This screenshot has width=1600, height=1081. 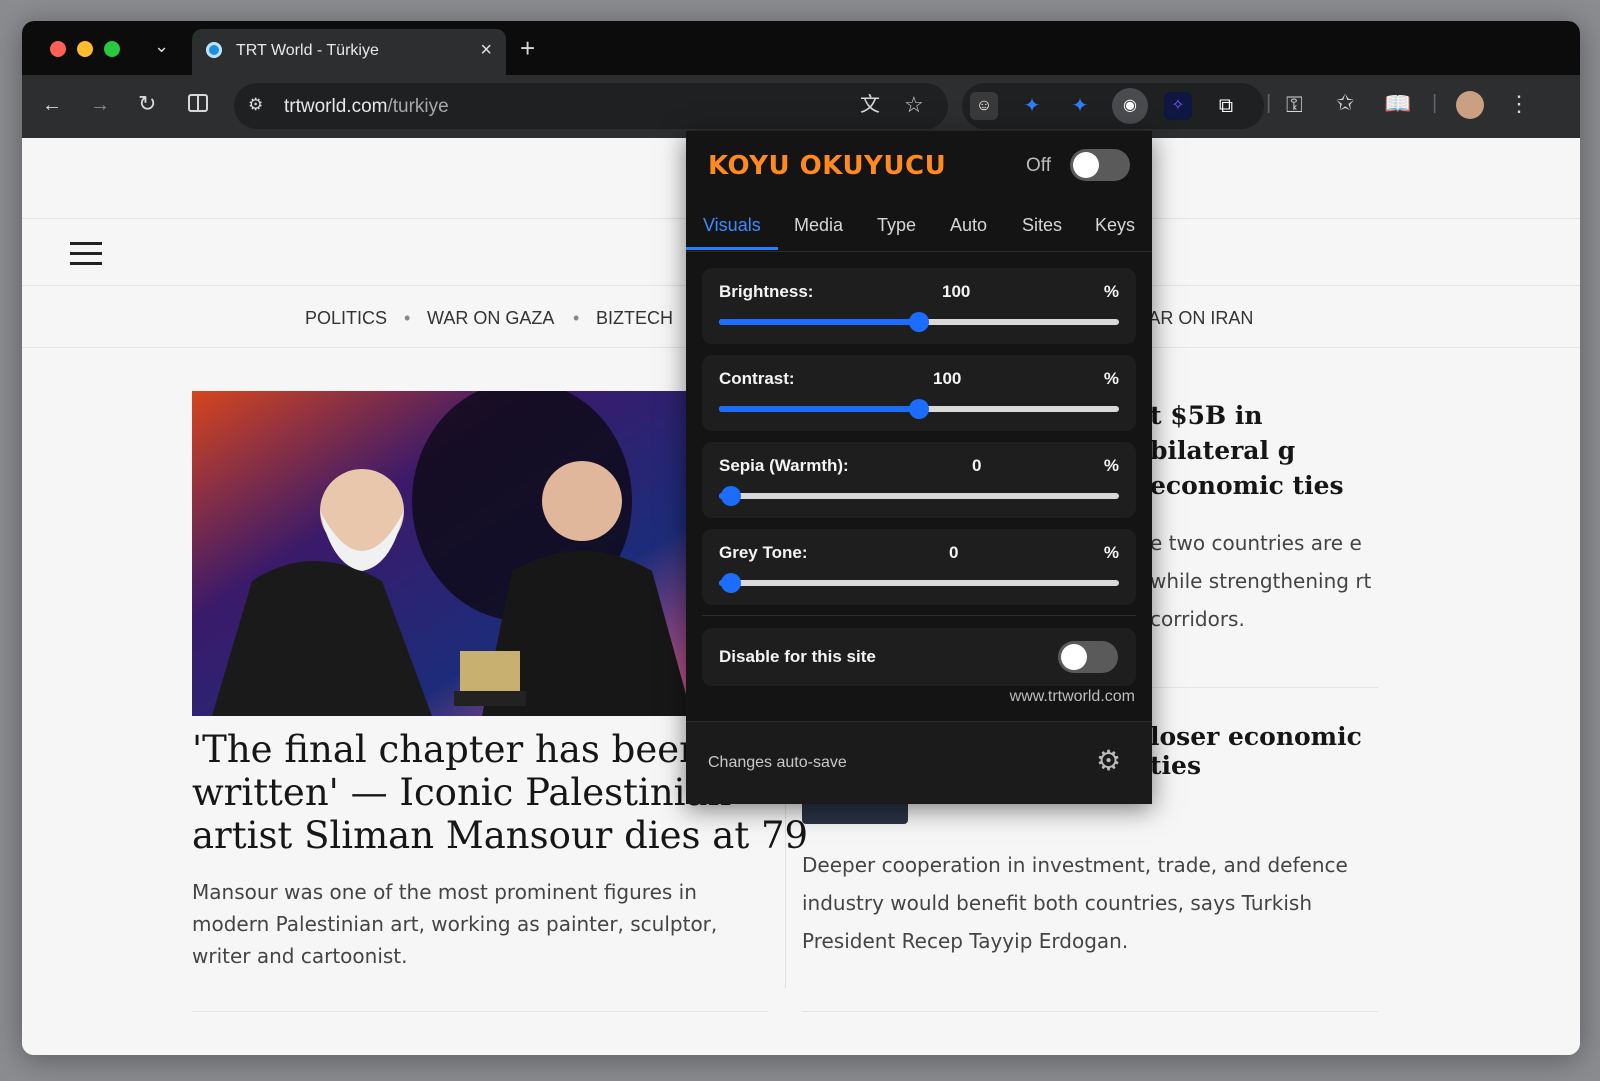 What do you see at coordinates (732, 225) in the screenshot?
I see `tab-visuals: Visuals` at bounding box center [732, 225].